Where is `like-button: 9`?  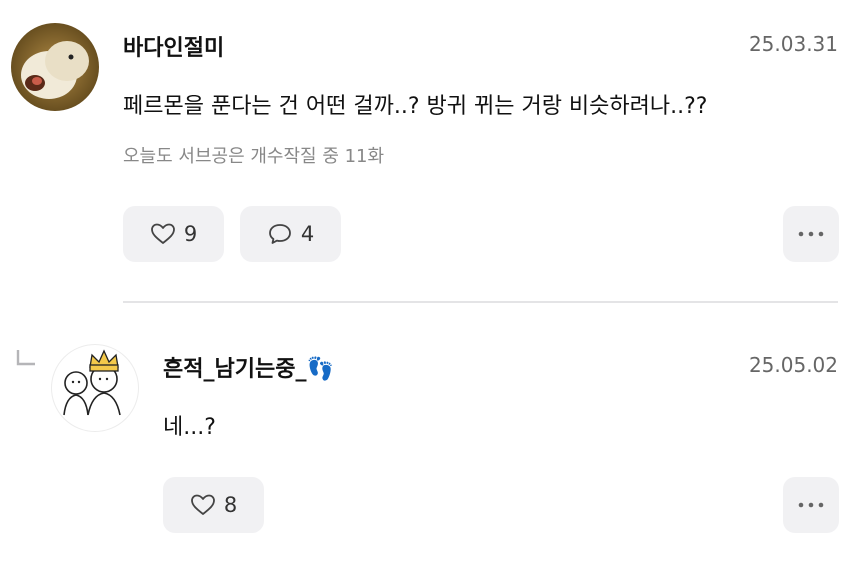
like-button: 9 is located at coordinates (173, 234).